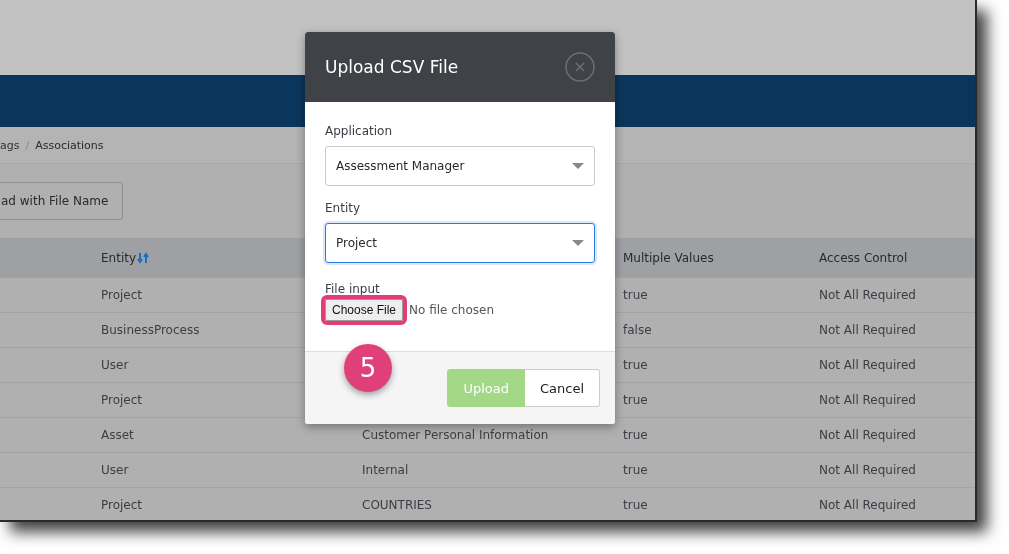 Image resolution: width=1009 pixels, height=554 pixels. What do you see at coordinates (562, 388) in the screenshot?
I see `cancel-button: Cancel` at bounding box center [562, 388].